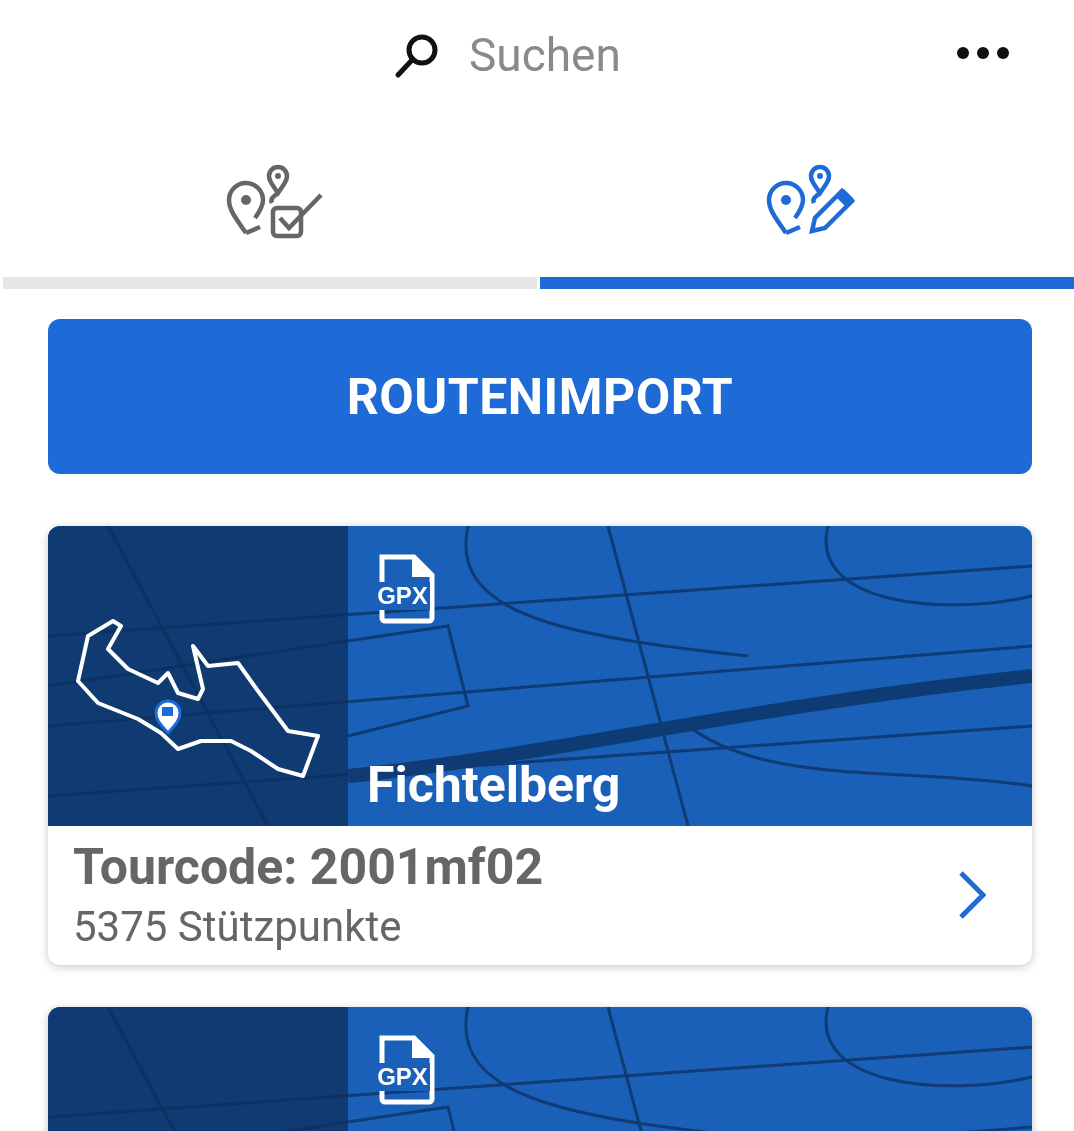  Describe the element at coordinates (972, 894) in the screenshot. I see `chevron-right-icon` at that location.